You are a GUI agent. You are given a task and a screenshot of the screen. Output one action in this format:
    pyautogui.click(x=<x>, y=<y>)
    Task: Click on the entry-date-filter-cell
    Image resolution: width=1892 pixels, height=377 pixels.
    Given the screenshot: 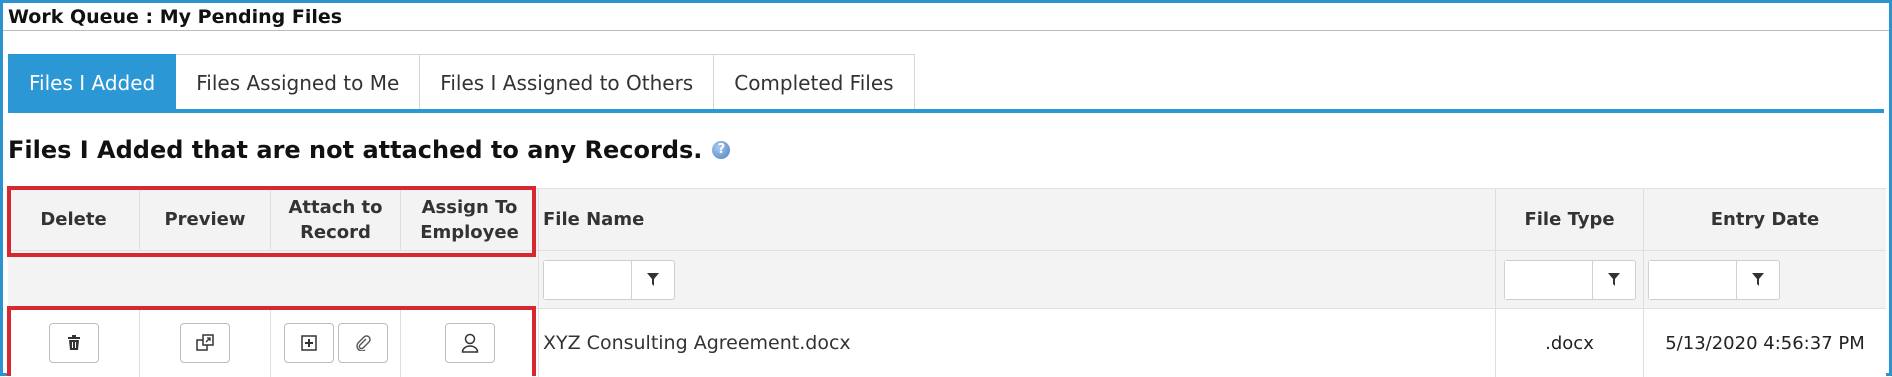 What is the action you would take?
    pyautogui.click(x=1765, y=279)
    